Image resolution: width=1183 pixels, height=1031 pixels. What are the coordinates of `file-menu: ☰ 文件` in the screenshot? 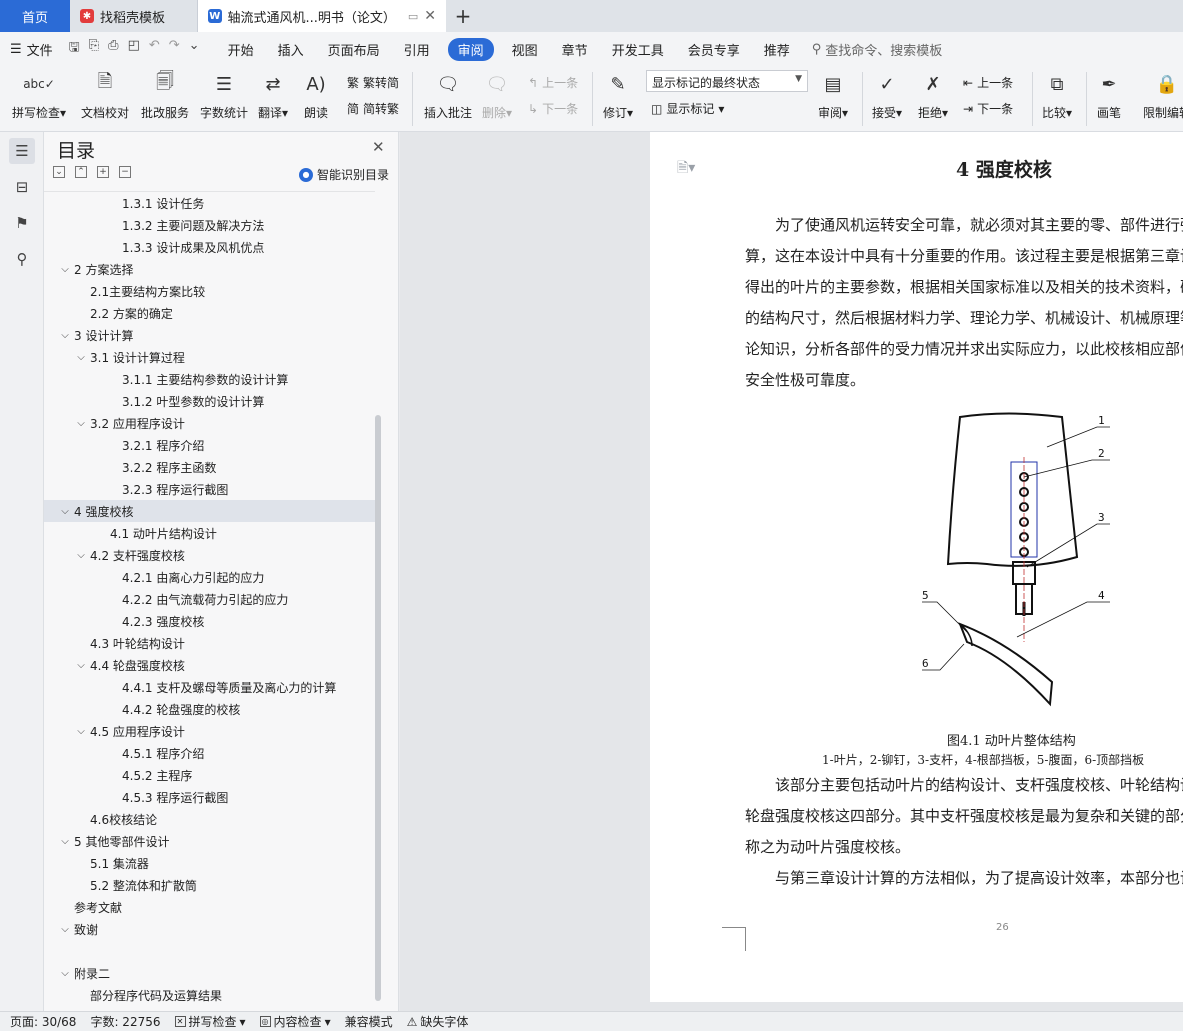 It's located at (31, 49).